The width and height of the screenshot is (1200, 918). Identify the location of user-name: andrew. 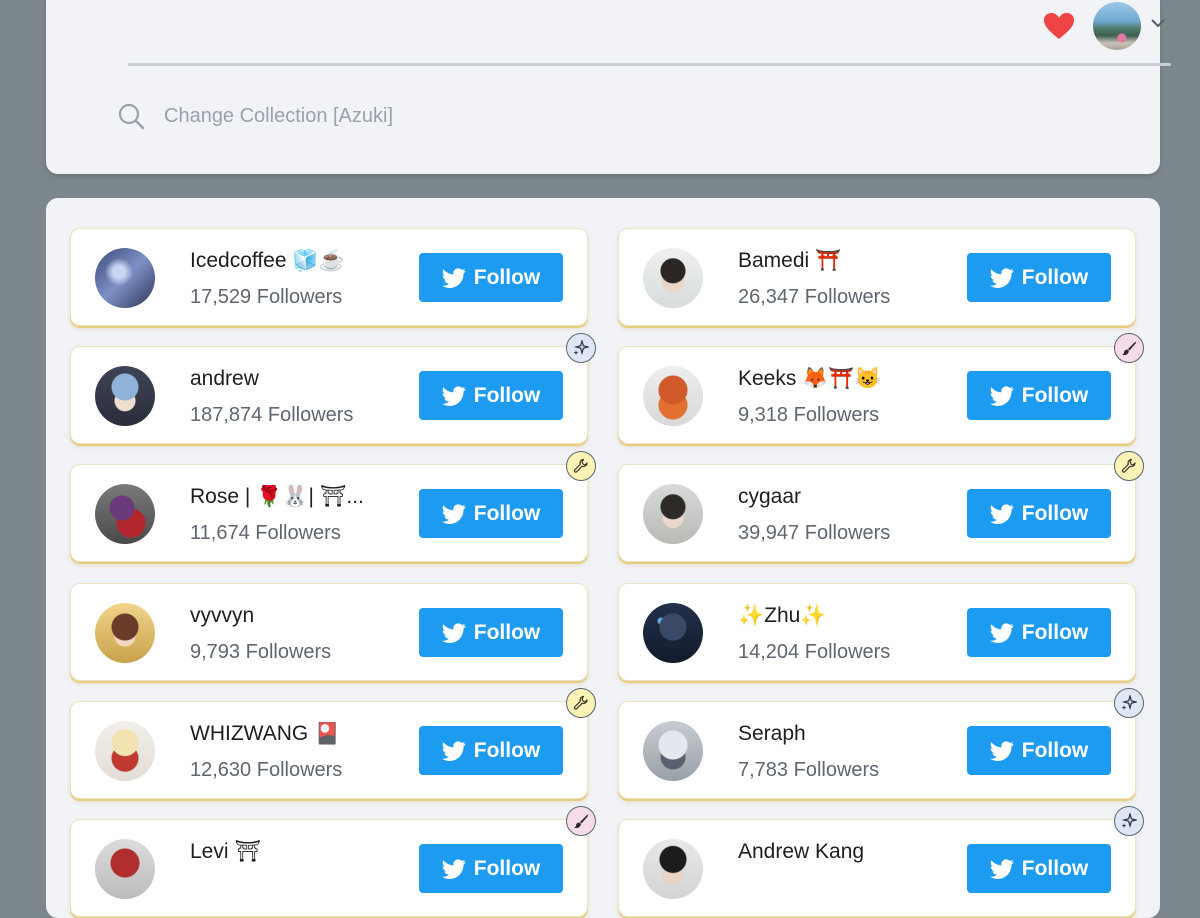
(224, 378).